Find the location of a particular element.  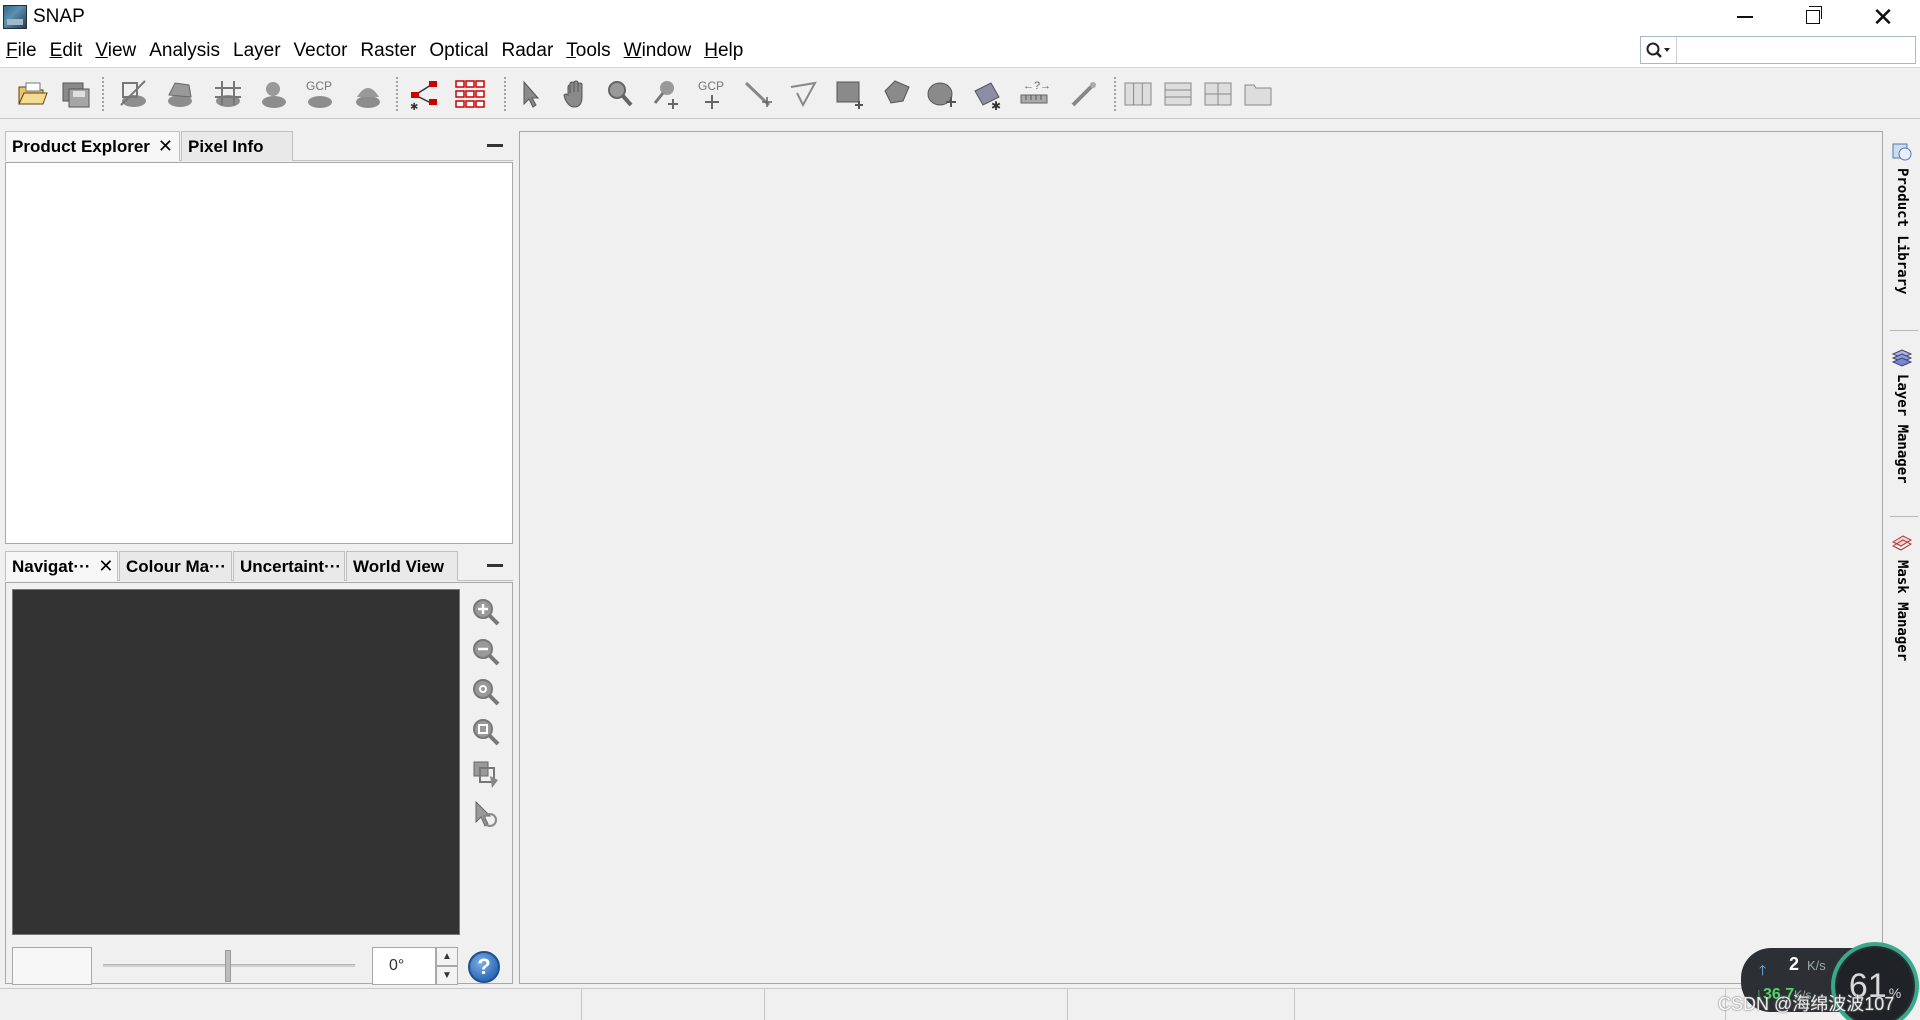

minimize-icon is located at coordinates (1745, 17).